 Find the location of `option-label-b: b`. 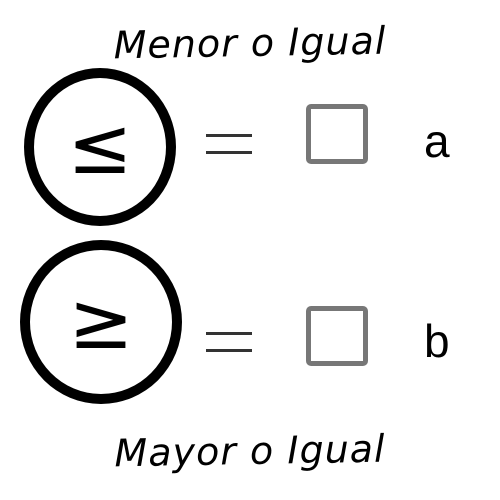

option-label-b: b is located at coordinates (437, 341).